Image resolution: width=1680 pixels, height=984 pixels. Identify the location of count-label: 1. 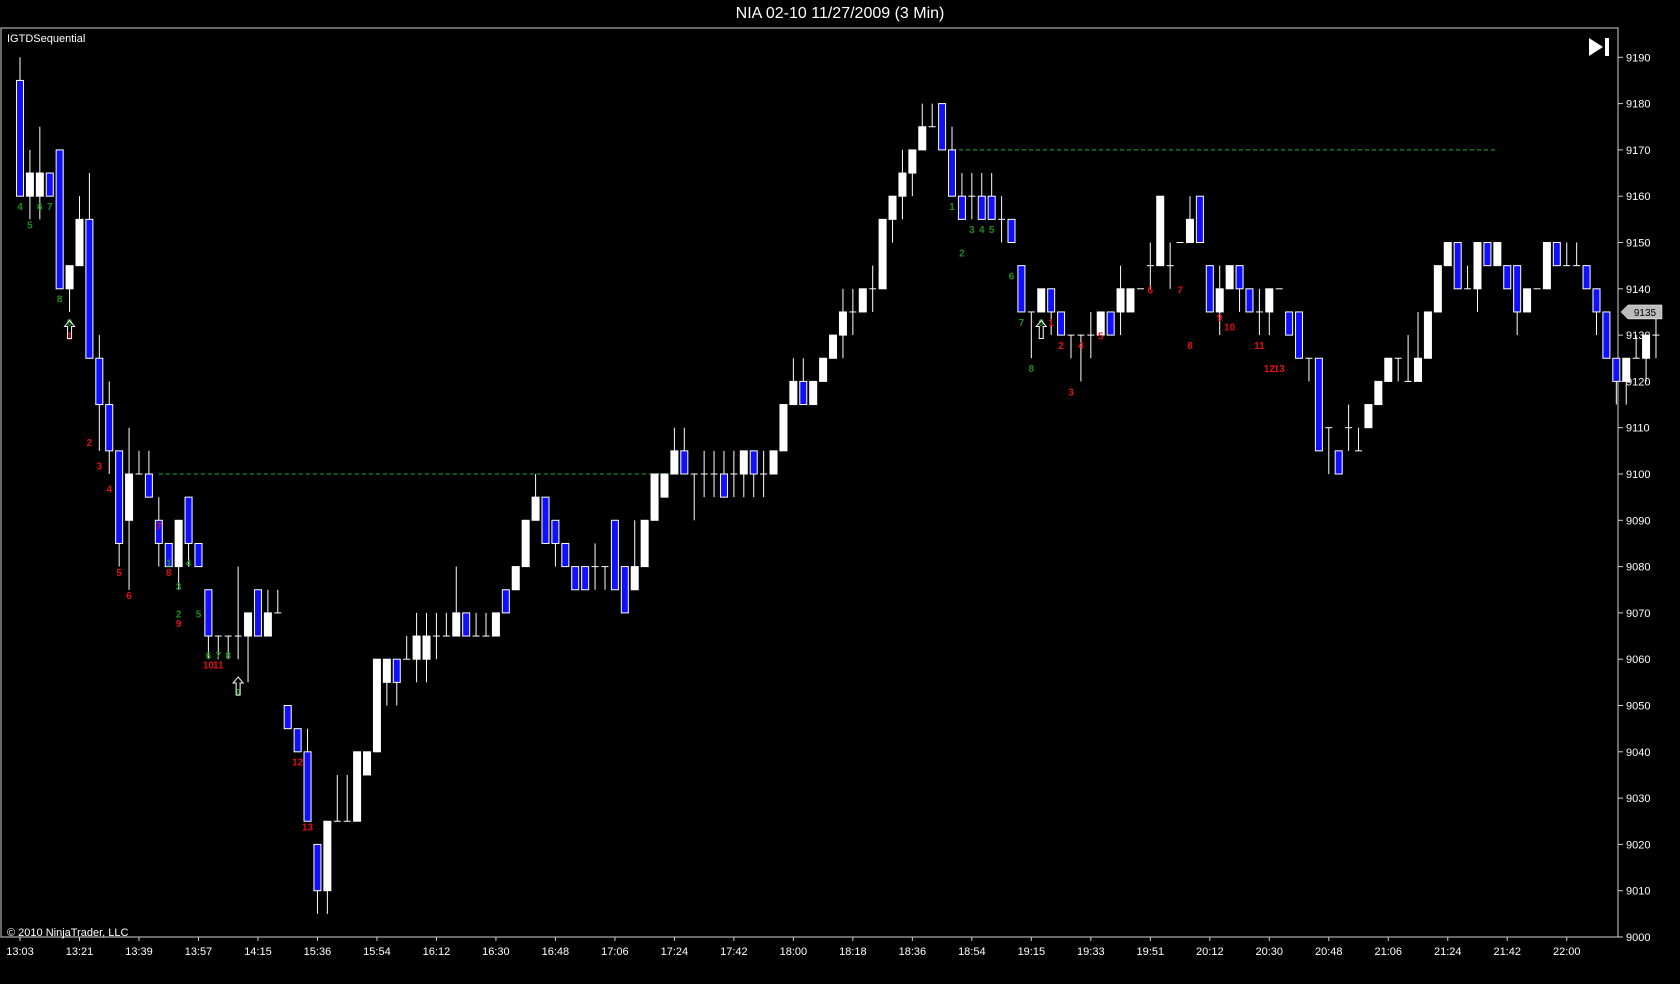
(1051, 323).